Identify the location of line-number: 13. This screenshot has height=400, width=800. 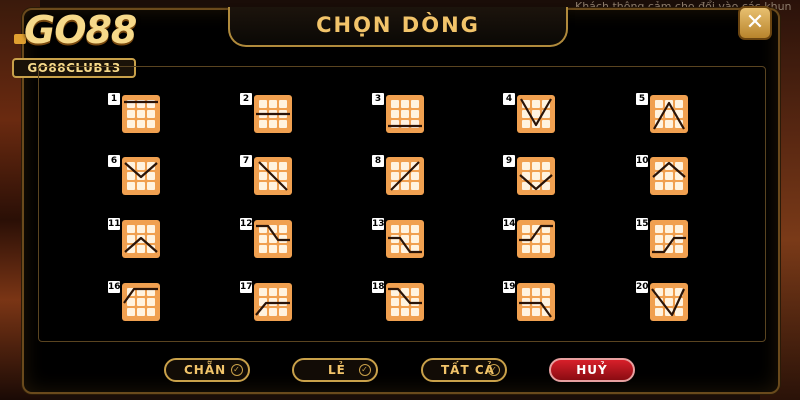
(378, 224).